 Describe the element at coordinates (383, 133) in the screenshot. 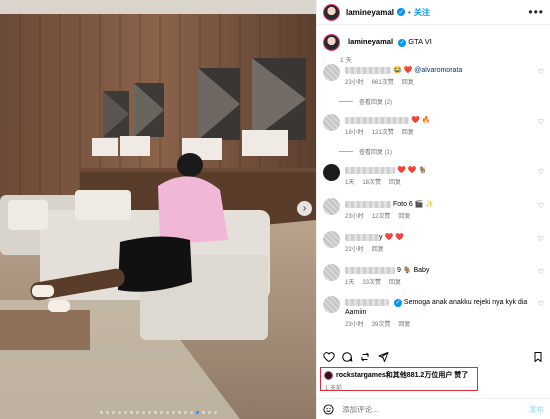

I see `comment-likes: 121次赞` at that location.